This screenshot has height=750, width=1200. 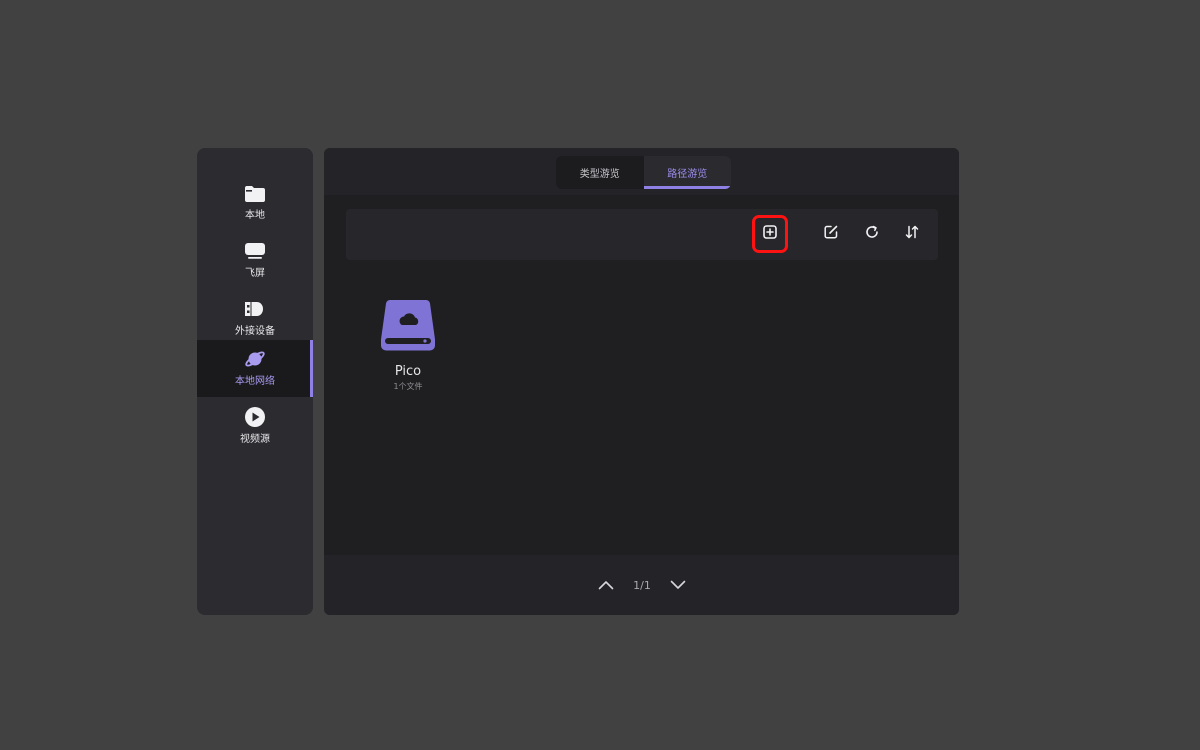 What do you see at coordinates (255, 429) in the screenshot?
I see `sidebar-item-video-source: 视频源` at bounding box center [255, 429].